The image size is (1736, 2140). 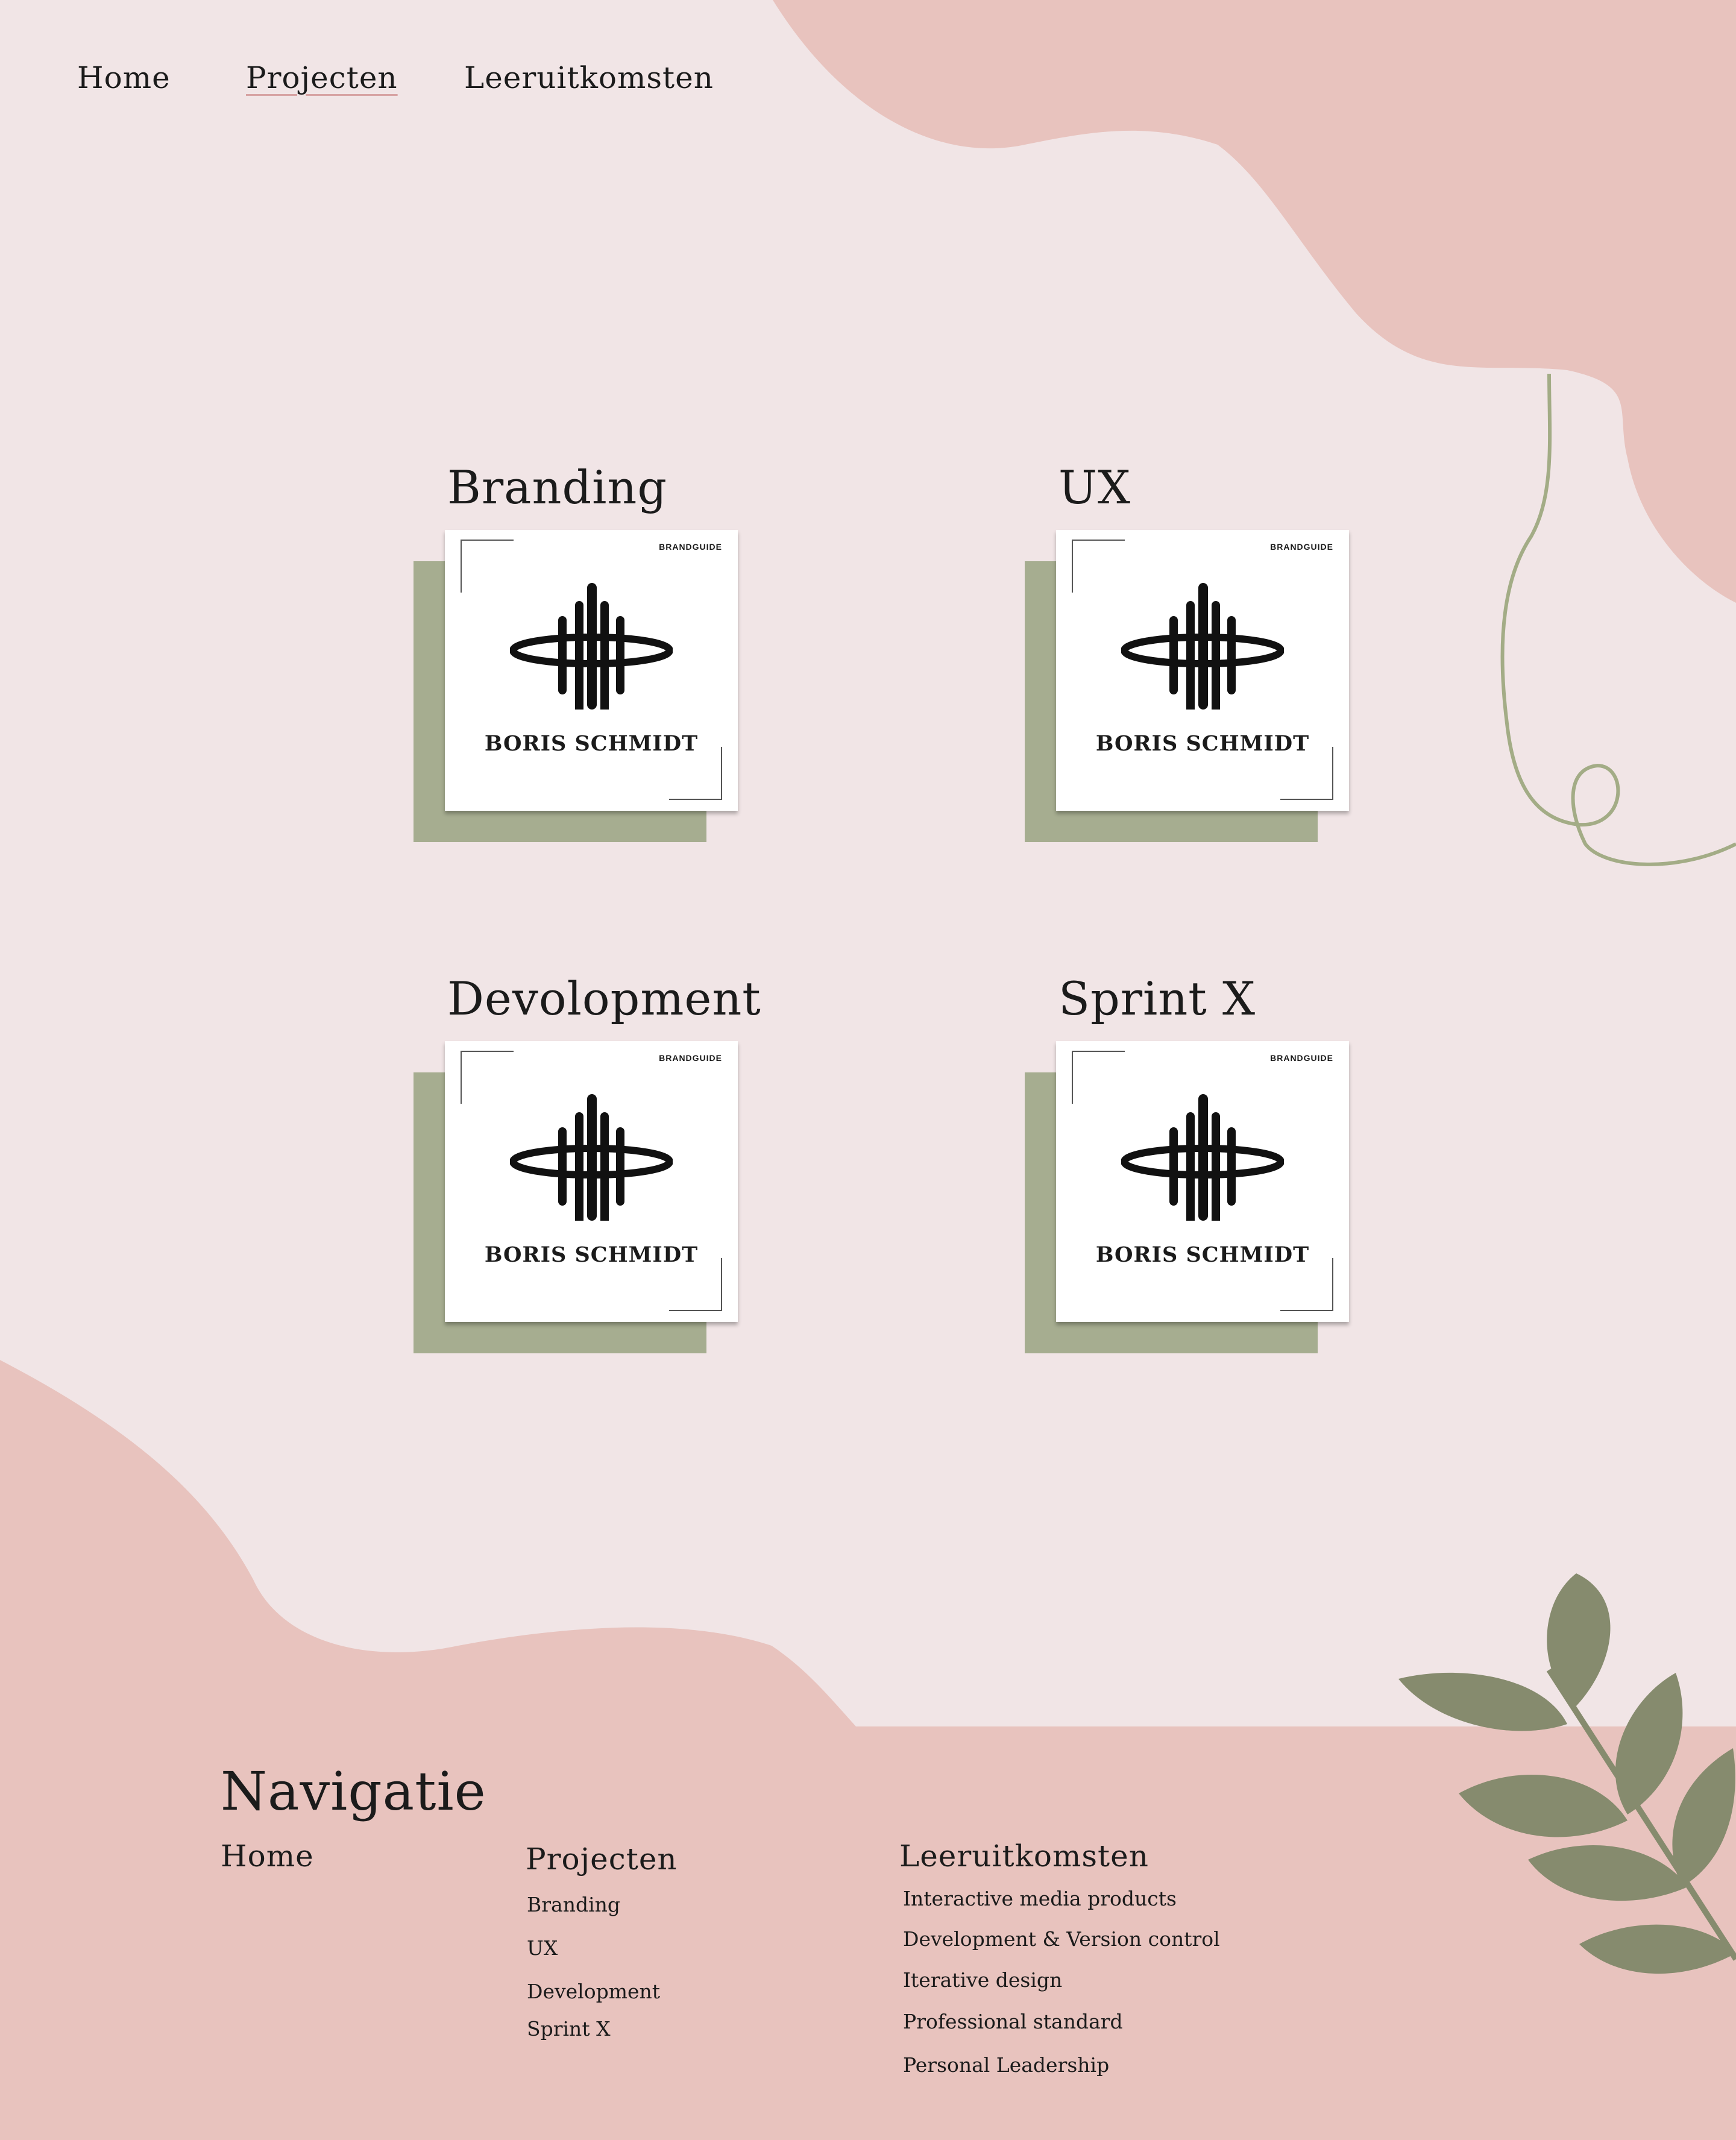 I want to click on project-title: Devolopment, so click(x=604, y=998).